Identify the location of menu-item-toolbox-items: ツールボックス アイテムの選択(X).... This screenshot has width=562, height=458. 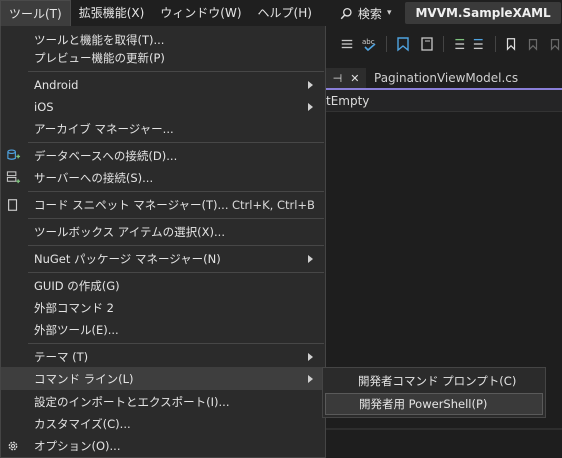
(163, 231).